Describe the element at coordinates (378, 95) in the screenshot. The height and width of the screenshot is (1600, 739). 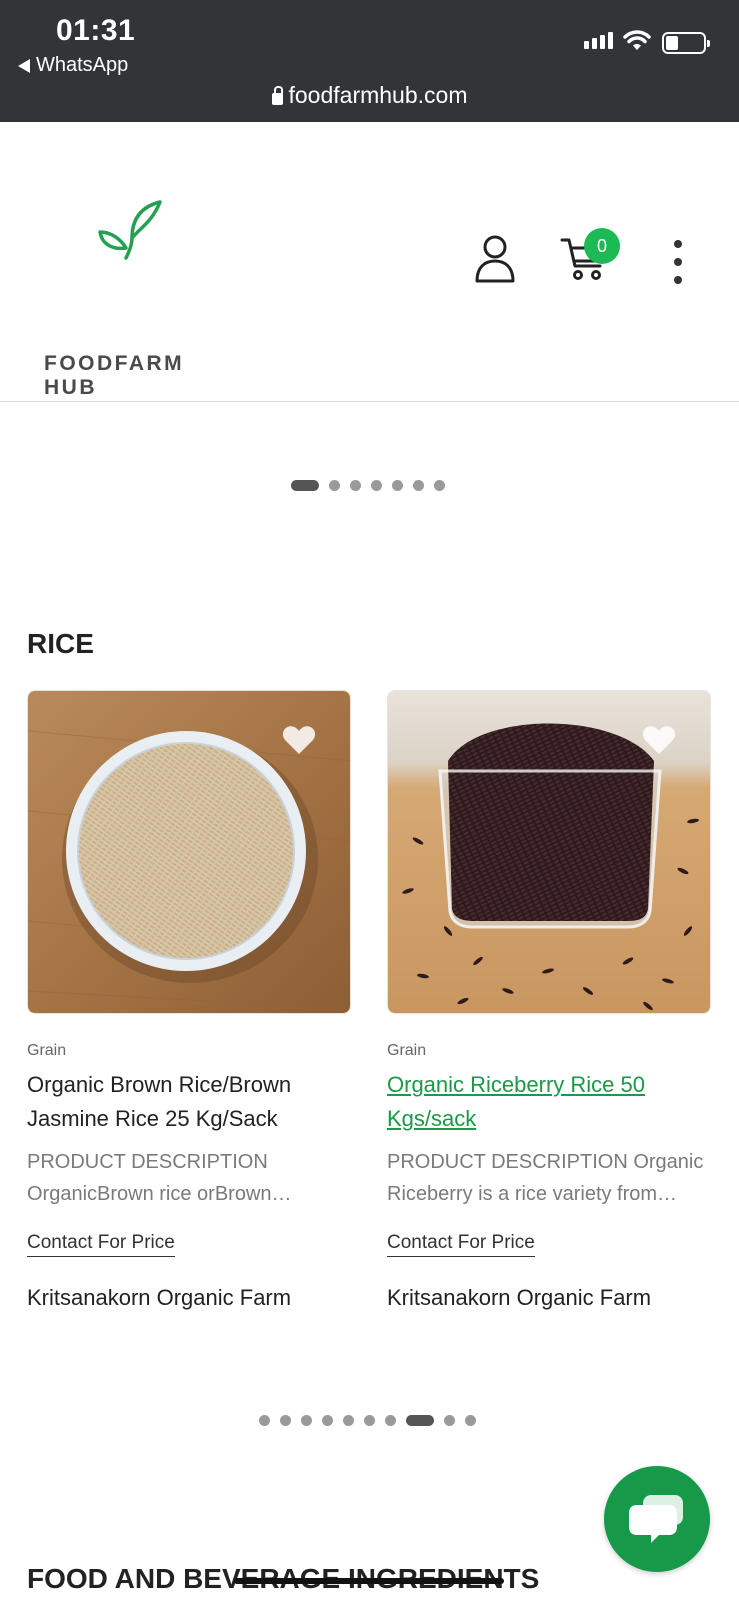
I see `url-text: foodfarmhub.com` at that location.